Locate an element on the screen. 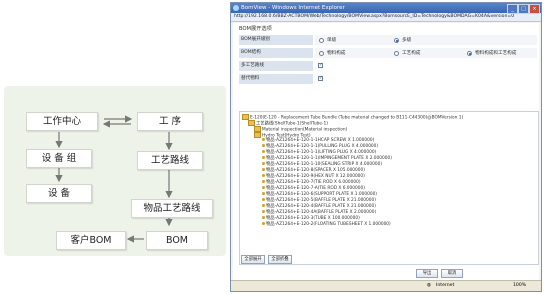 The height and width of the screenshot is (294, 544). node-bom: BOM is located at coordinates (177, 240).